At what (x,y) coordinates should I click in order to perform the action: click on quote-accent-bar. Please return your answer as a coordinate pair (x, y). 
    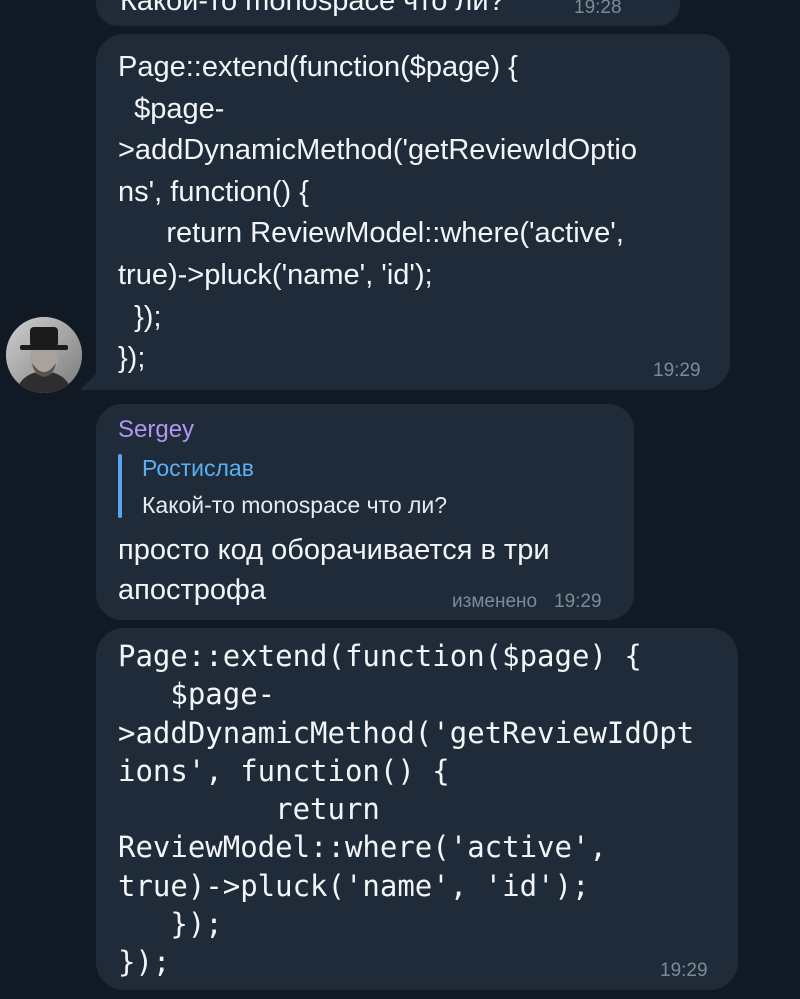
    Looking at the image, I should click on (120, 486).